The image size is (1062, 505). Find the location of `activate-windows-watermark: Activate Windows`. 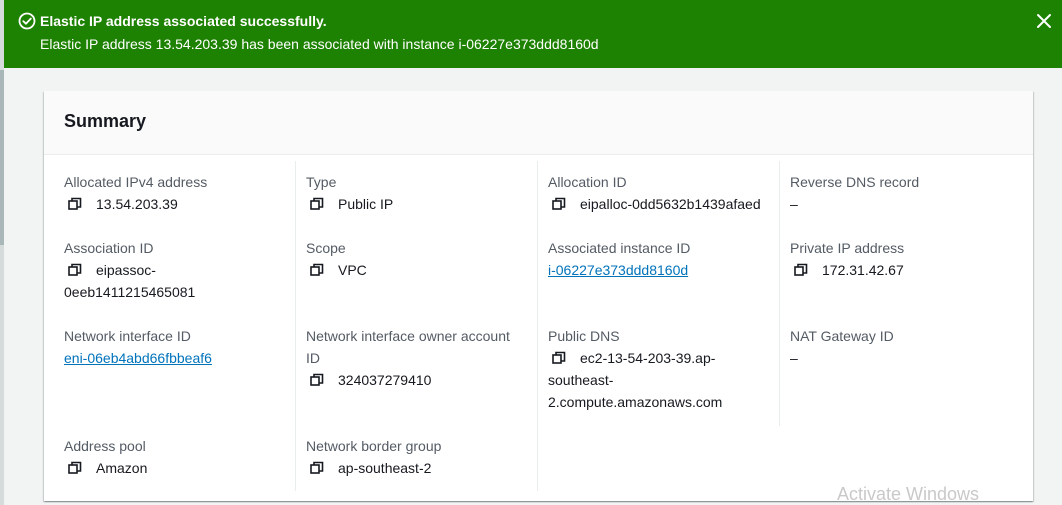

activate-windows-watermark: Activate Windows is located at coordinates (908, 494).